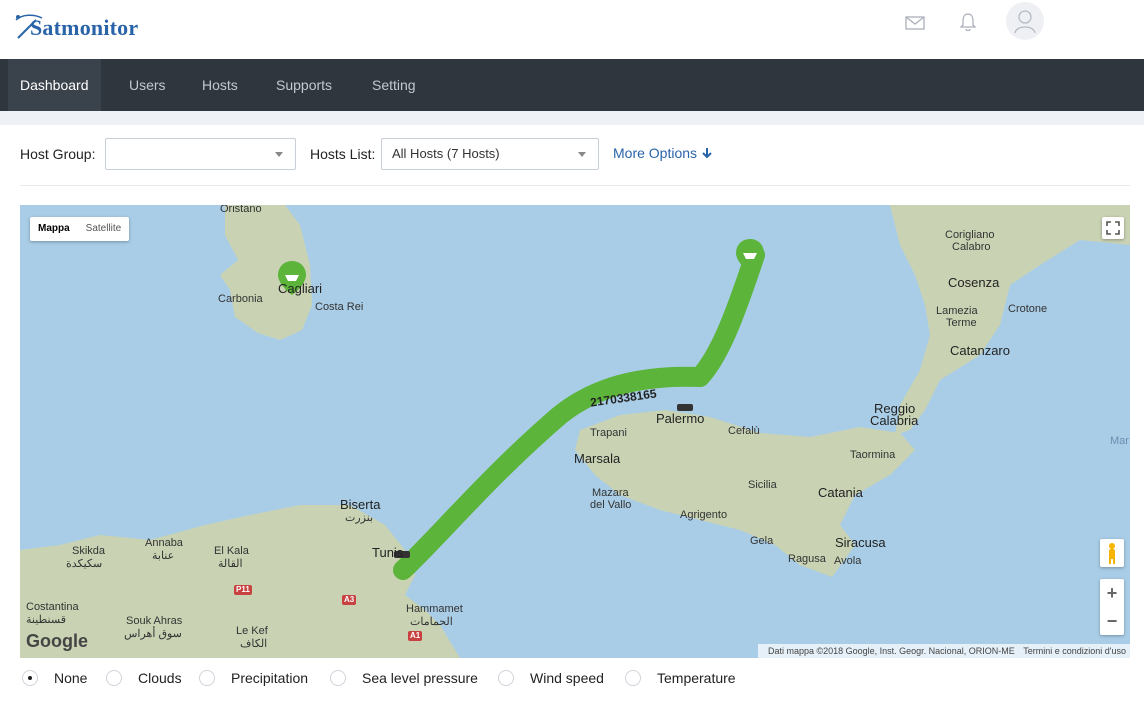 This screenshot has width=1144, height=720. I want to click on nav-item-supports: Supports, so click(304, 85).